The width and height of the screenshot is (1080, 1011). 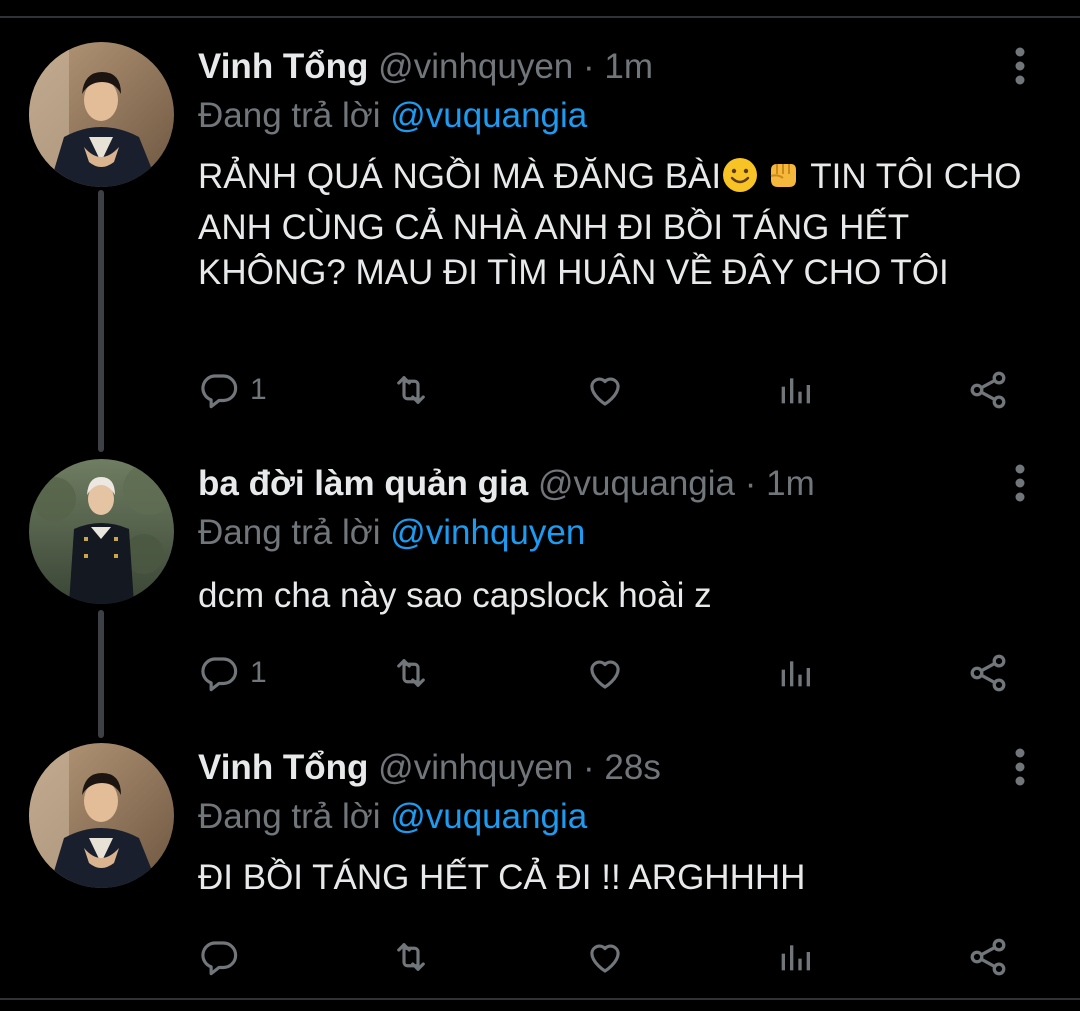 I want to click on tweet-header: ba đời làm quản gia @vuquangia · 1m, so click(x=506, y=484).